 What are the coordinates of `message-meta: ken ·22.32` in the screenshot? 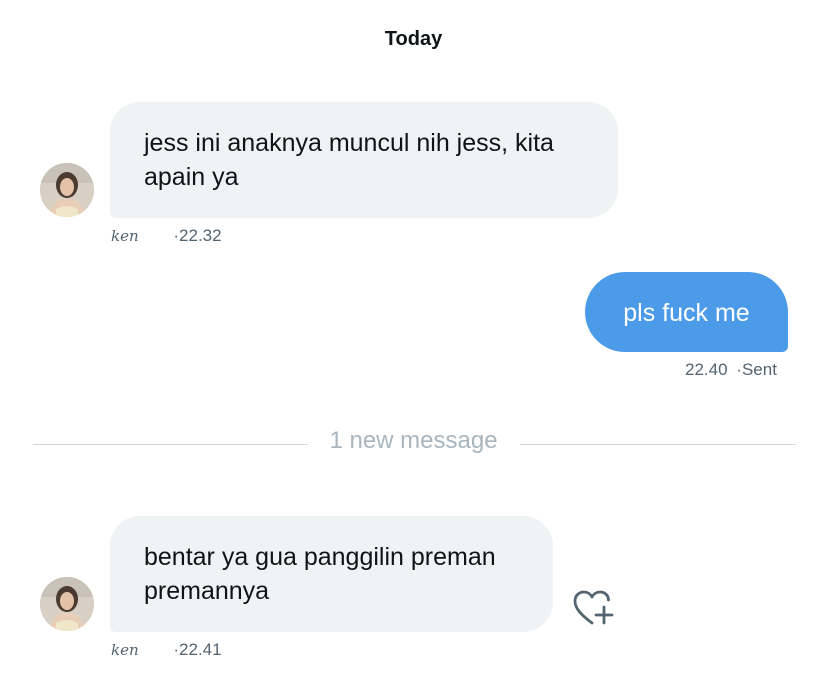 It's located at (166, 236).